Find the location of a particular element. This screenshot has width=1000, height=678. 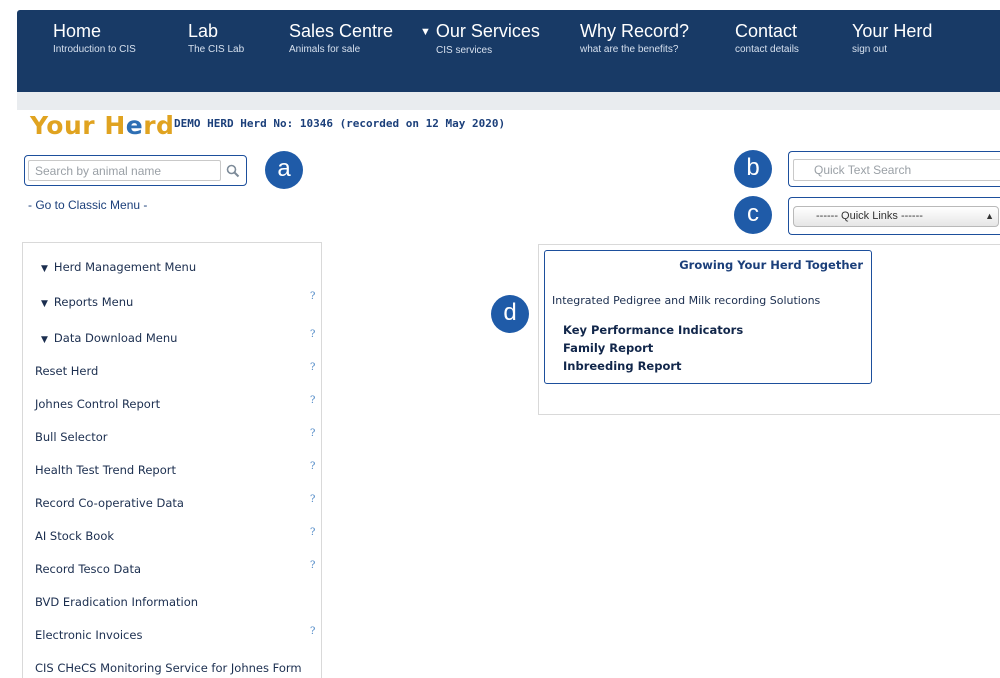

nav-item-why-record: Why Record? what are the benefits? is located at coordinates (634, 38).